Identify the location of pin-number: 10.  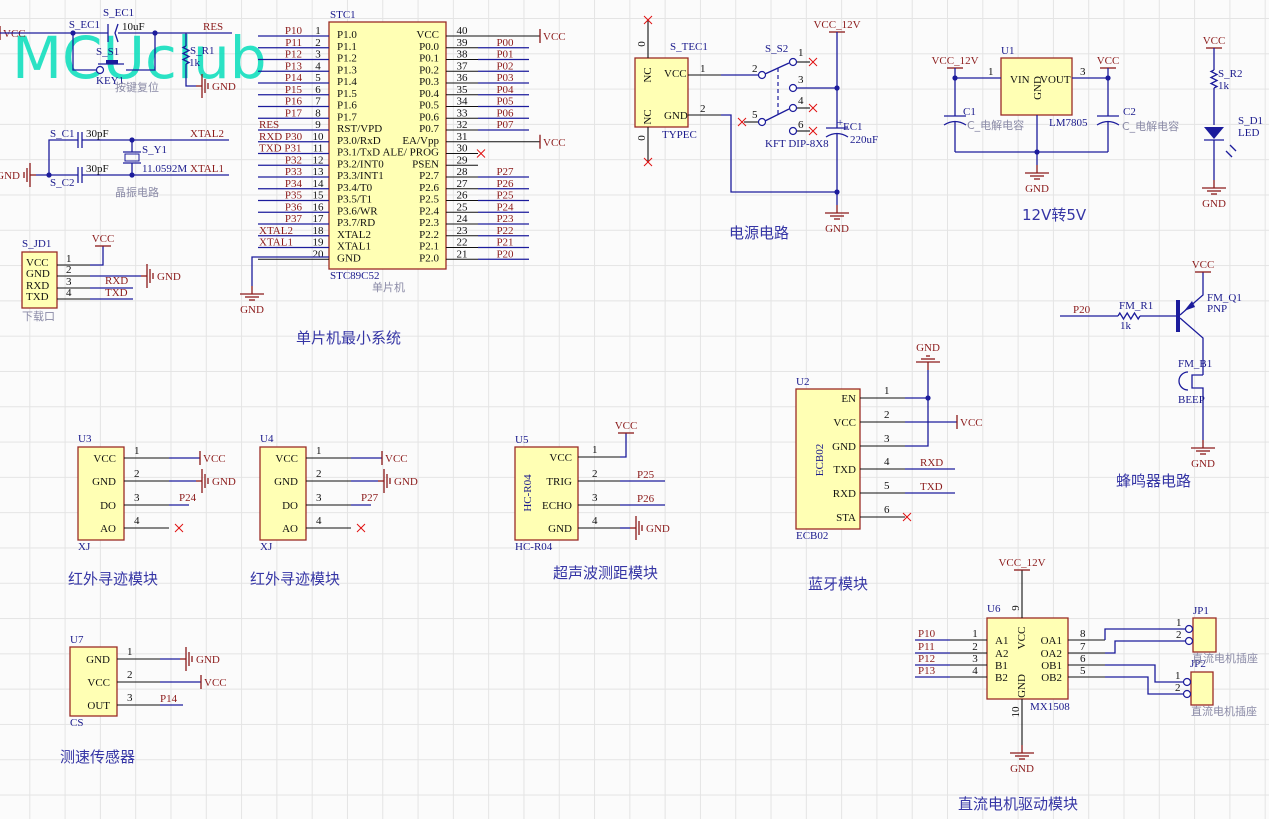
(1016, 712).